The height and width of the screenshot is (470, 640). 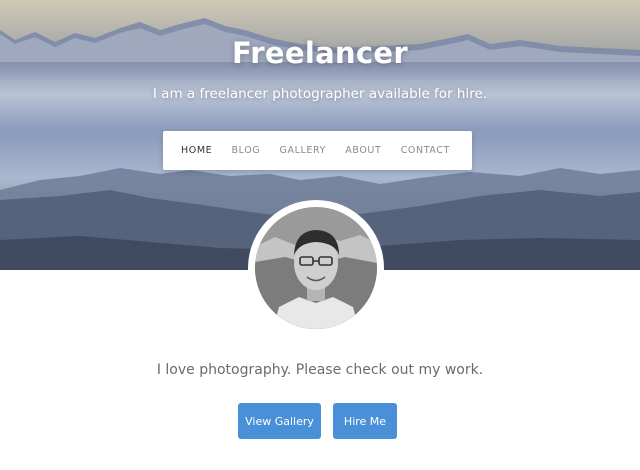 I want to click on nav-item-blog: BLOG, so click(x=246, y=150).